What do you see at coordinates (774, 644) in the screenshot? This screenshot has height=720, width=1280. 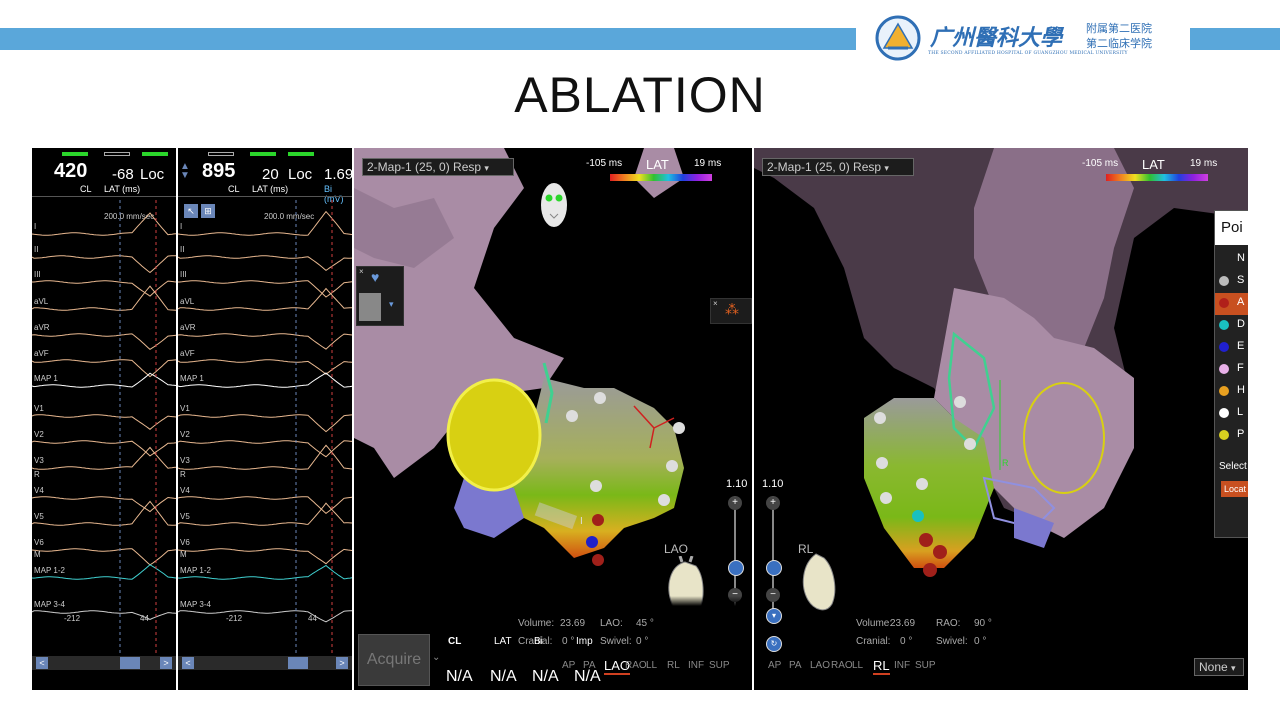 I see `reset-view-button: ↻` at bounding box center [774, 644].